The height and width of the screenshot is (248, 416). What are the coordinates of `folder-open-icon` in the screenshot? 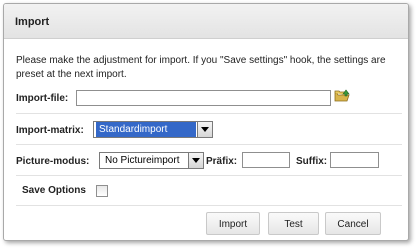 It's located at (342, 96).